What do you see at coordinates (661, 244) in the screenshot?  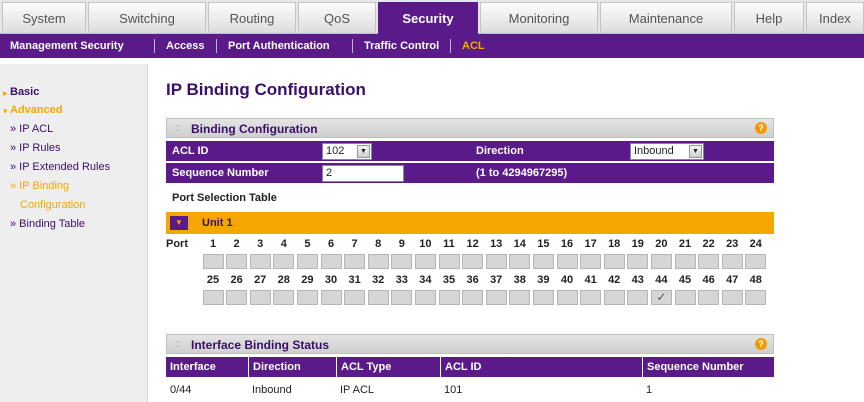 I see `port-number-20: 20` at bounding box center [661, 244].